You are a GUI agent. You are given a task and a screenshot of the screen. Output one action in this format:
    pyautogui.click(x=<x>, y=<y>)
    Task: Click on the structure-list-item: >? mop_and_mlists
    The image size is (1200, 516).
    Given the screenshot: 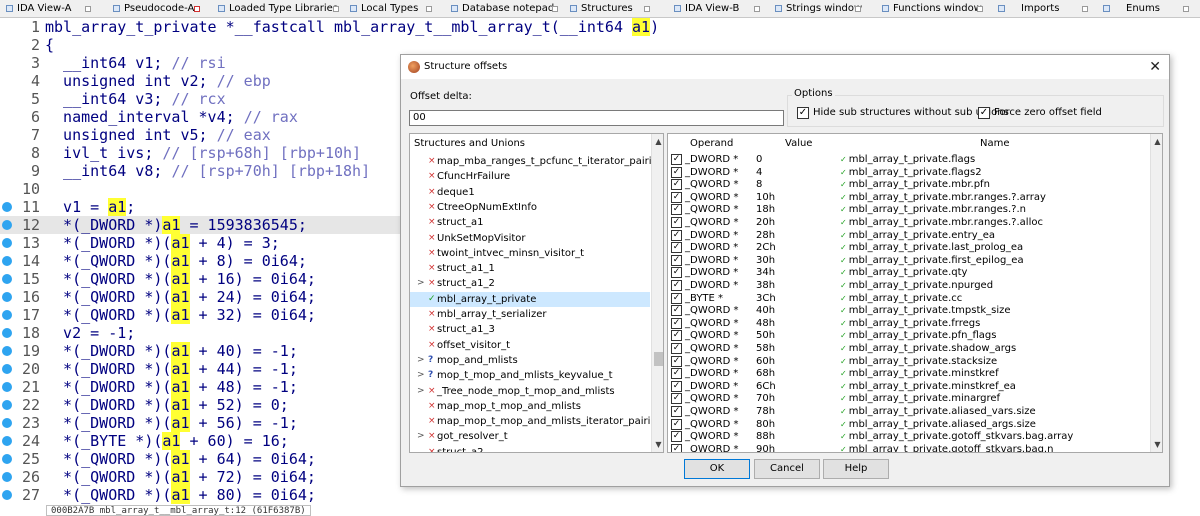 What is the action you would take?
    pyautogui.click(x=530, y=360)
    